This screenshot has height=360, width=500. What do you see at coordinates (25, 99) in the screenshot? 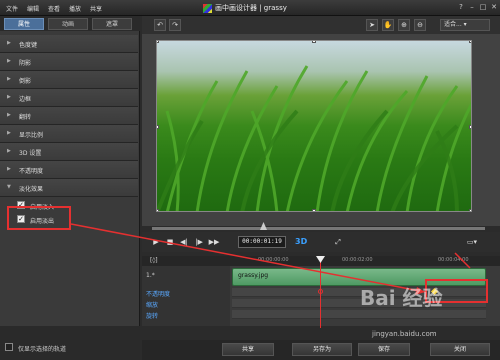
I see `prop-label: 边框` at bounding box center [25, 99].